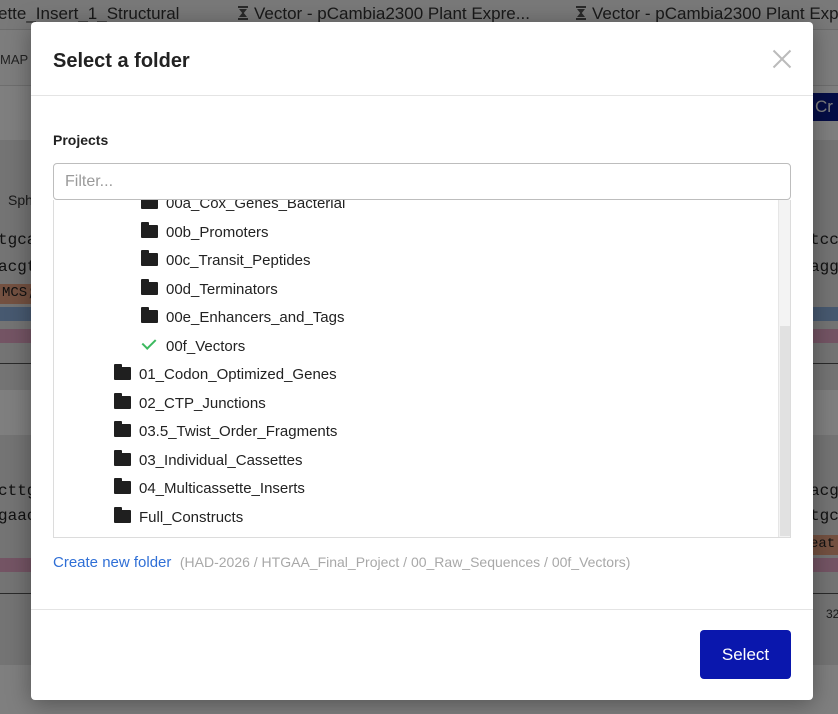  What do you see at coordinates (416, 351) in the screenshot?
I see `folder-item: 00f_Vectors` at bounding box center [416, 351].